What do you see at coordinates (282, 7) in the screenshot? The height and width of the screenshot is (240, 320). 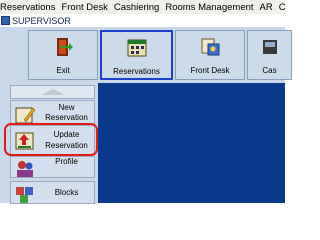 I see `menu-c: C` at bounding box center [282, 7].